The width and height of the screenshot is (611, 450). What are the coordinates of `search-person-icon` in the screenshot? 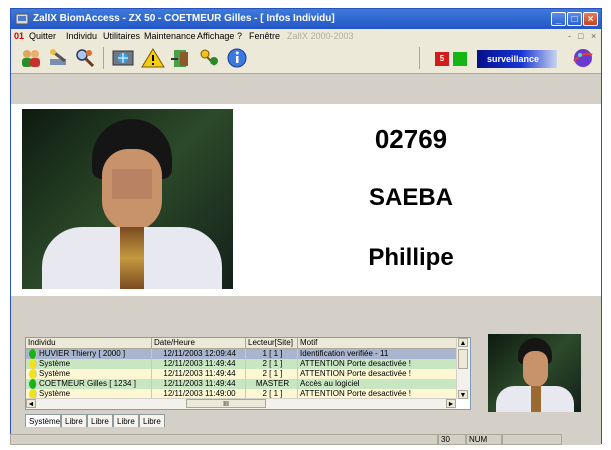 It's located at (85, 58).